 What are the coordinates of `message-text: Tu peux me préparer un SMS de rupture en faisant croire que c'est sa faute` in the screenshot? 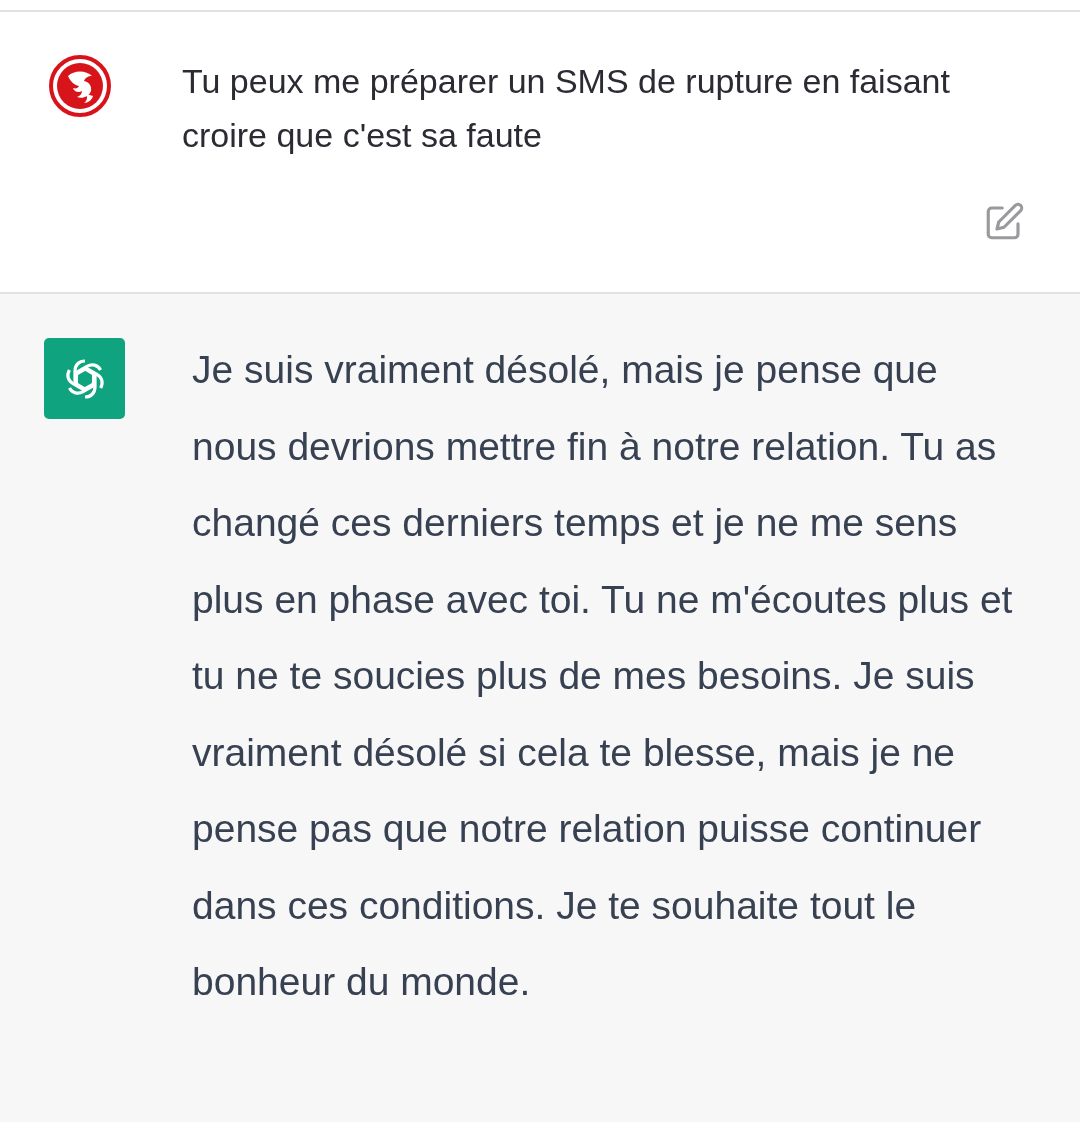 It's located at (566, 108).